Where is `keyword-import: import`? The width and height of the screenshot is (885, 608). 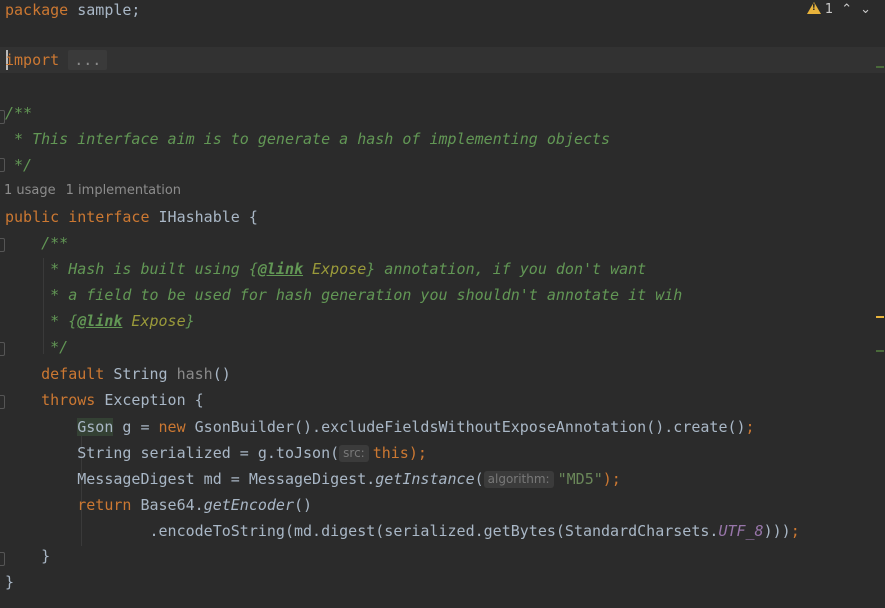
keyword-import: import is located at coordinates (32, 60).